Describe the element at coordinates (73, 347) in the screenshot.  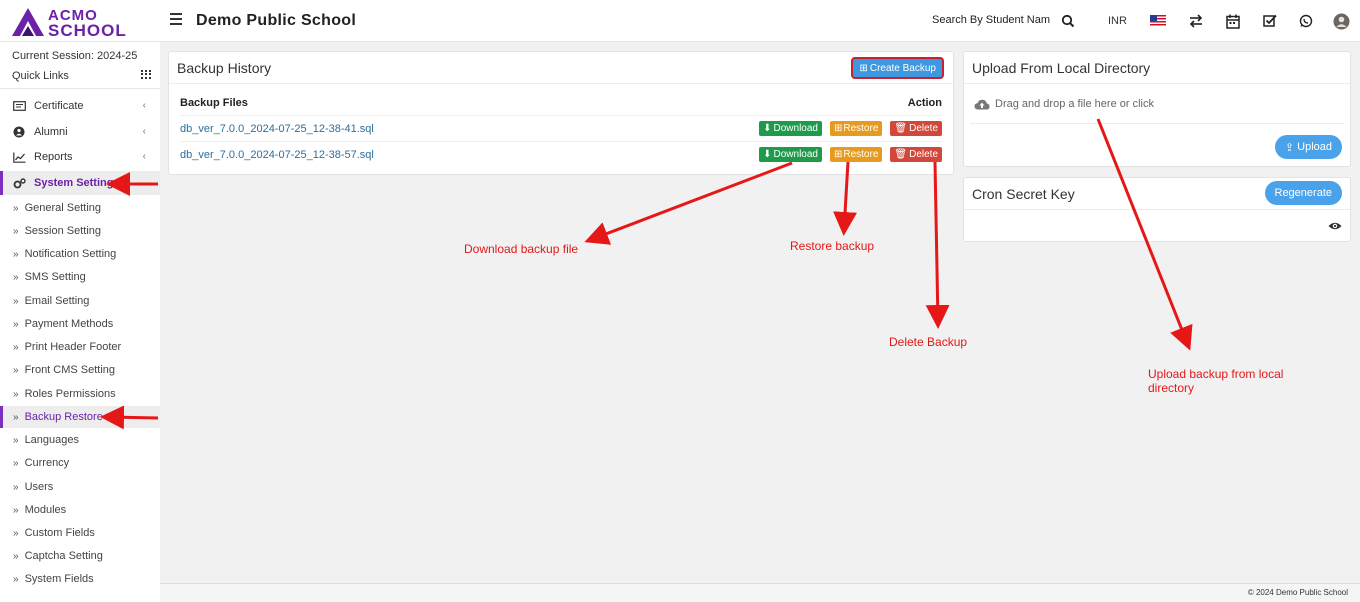
I see `sidebar-subitem-label: Print Header Footer` at that location.